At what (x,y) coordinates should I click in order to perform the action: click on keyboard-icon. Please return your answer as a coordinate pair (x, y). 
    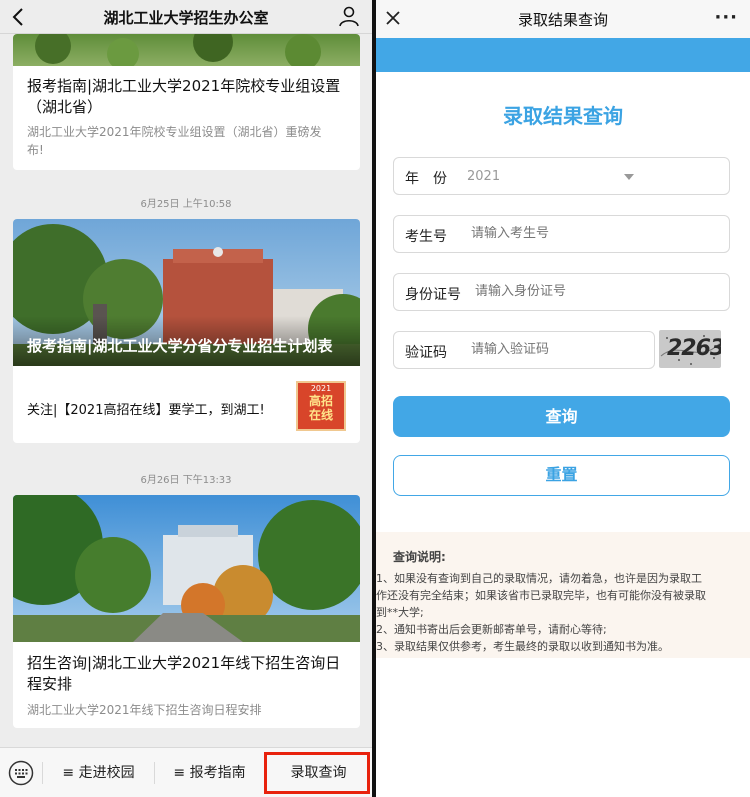
    Looking at the image, I should click on (21, 773).